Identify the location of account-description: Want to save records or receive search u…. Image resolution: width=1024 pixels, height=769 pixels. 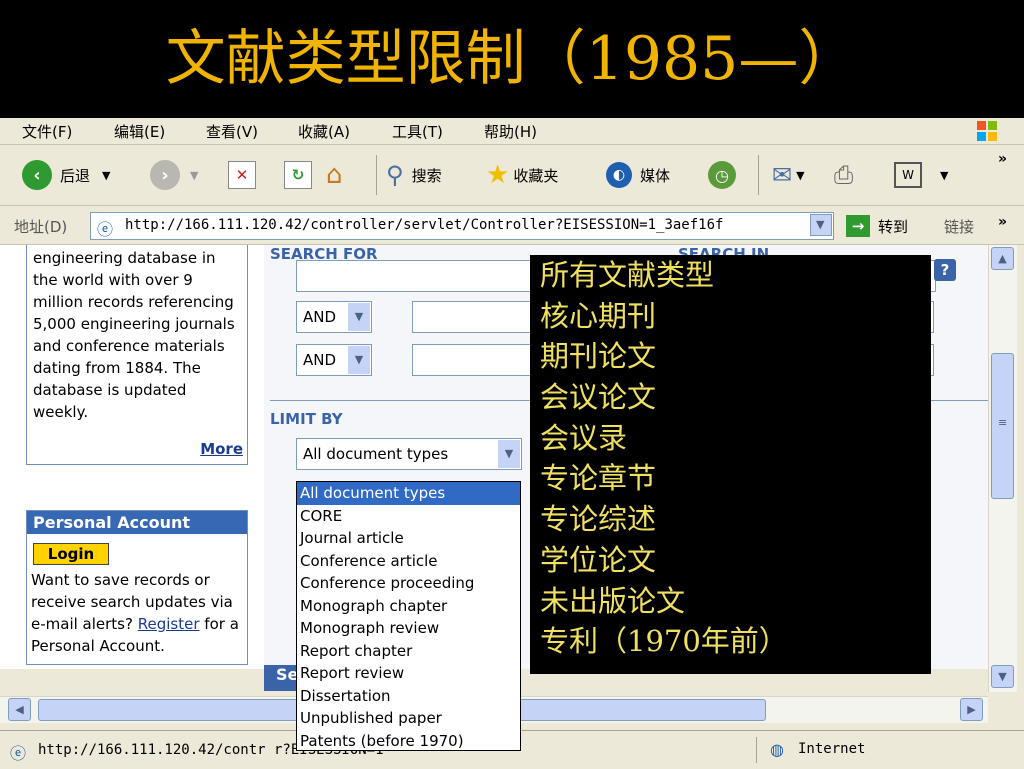
(138, 613).